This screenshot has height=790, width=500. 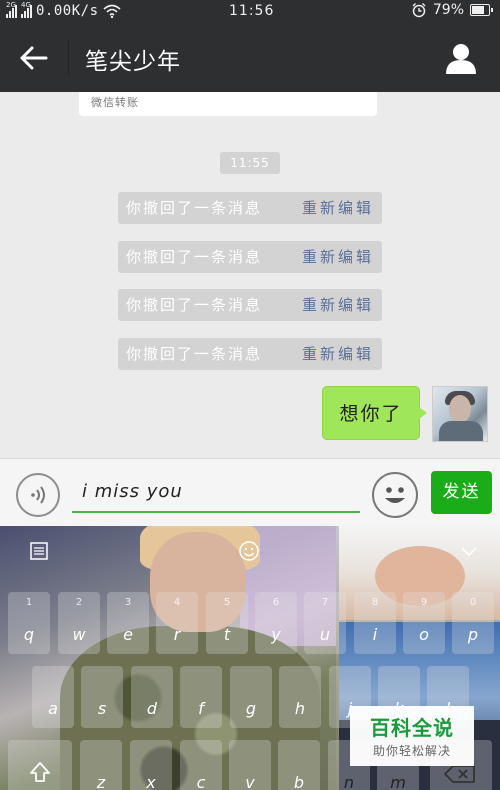 I want to click on send-button: 发送, so click(x=461, y=492).